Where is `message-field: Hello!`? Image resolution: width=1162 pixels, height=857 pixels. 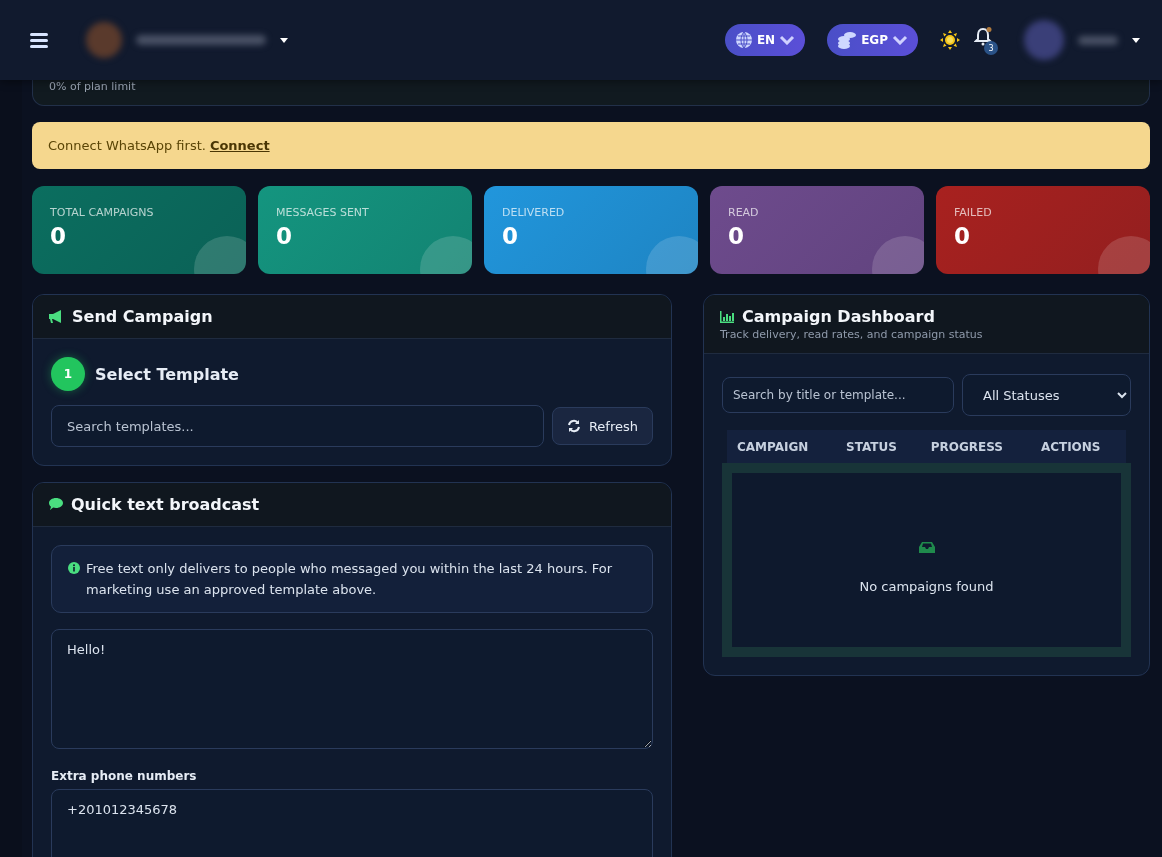 message-field: Hello! is located at coordinates (352, 689).